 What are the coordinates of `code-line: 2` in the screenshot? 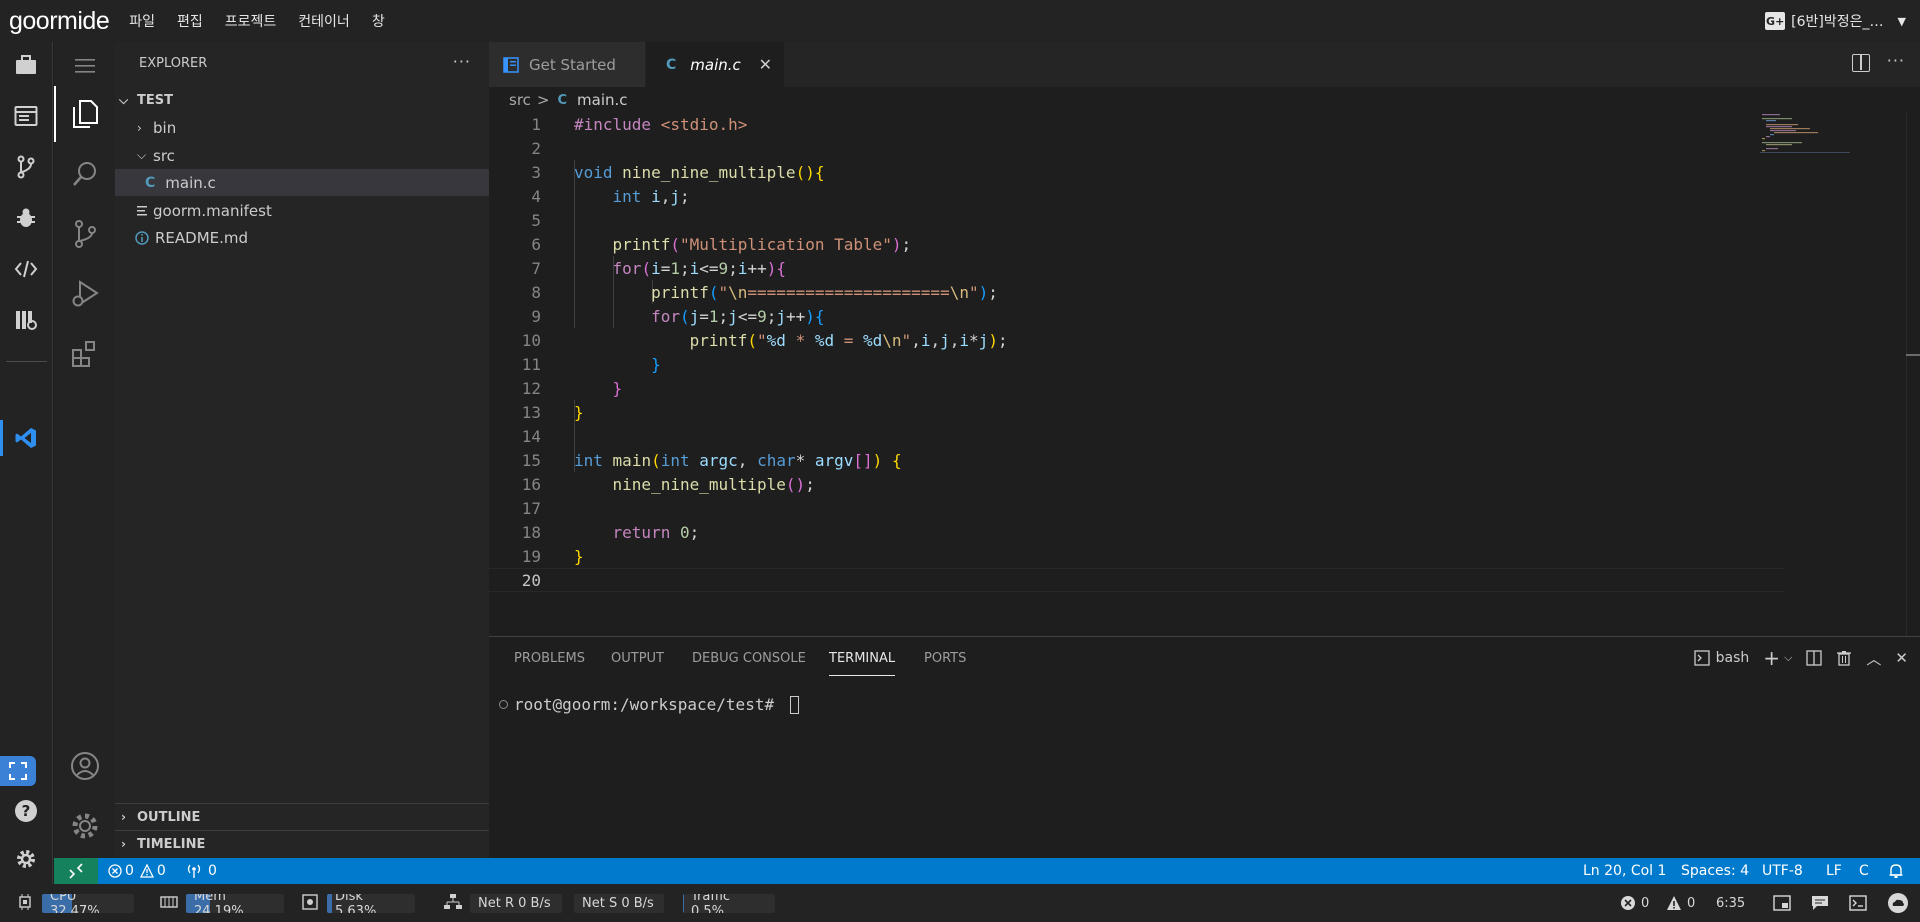 It's located at (1136, 148).